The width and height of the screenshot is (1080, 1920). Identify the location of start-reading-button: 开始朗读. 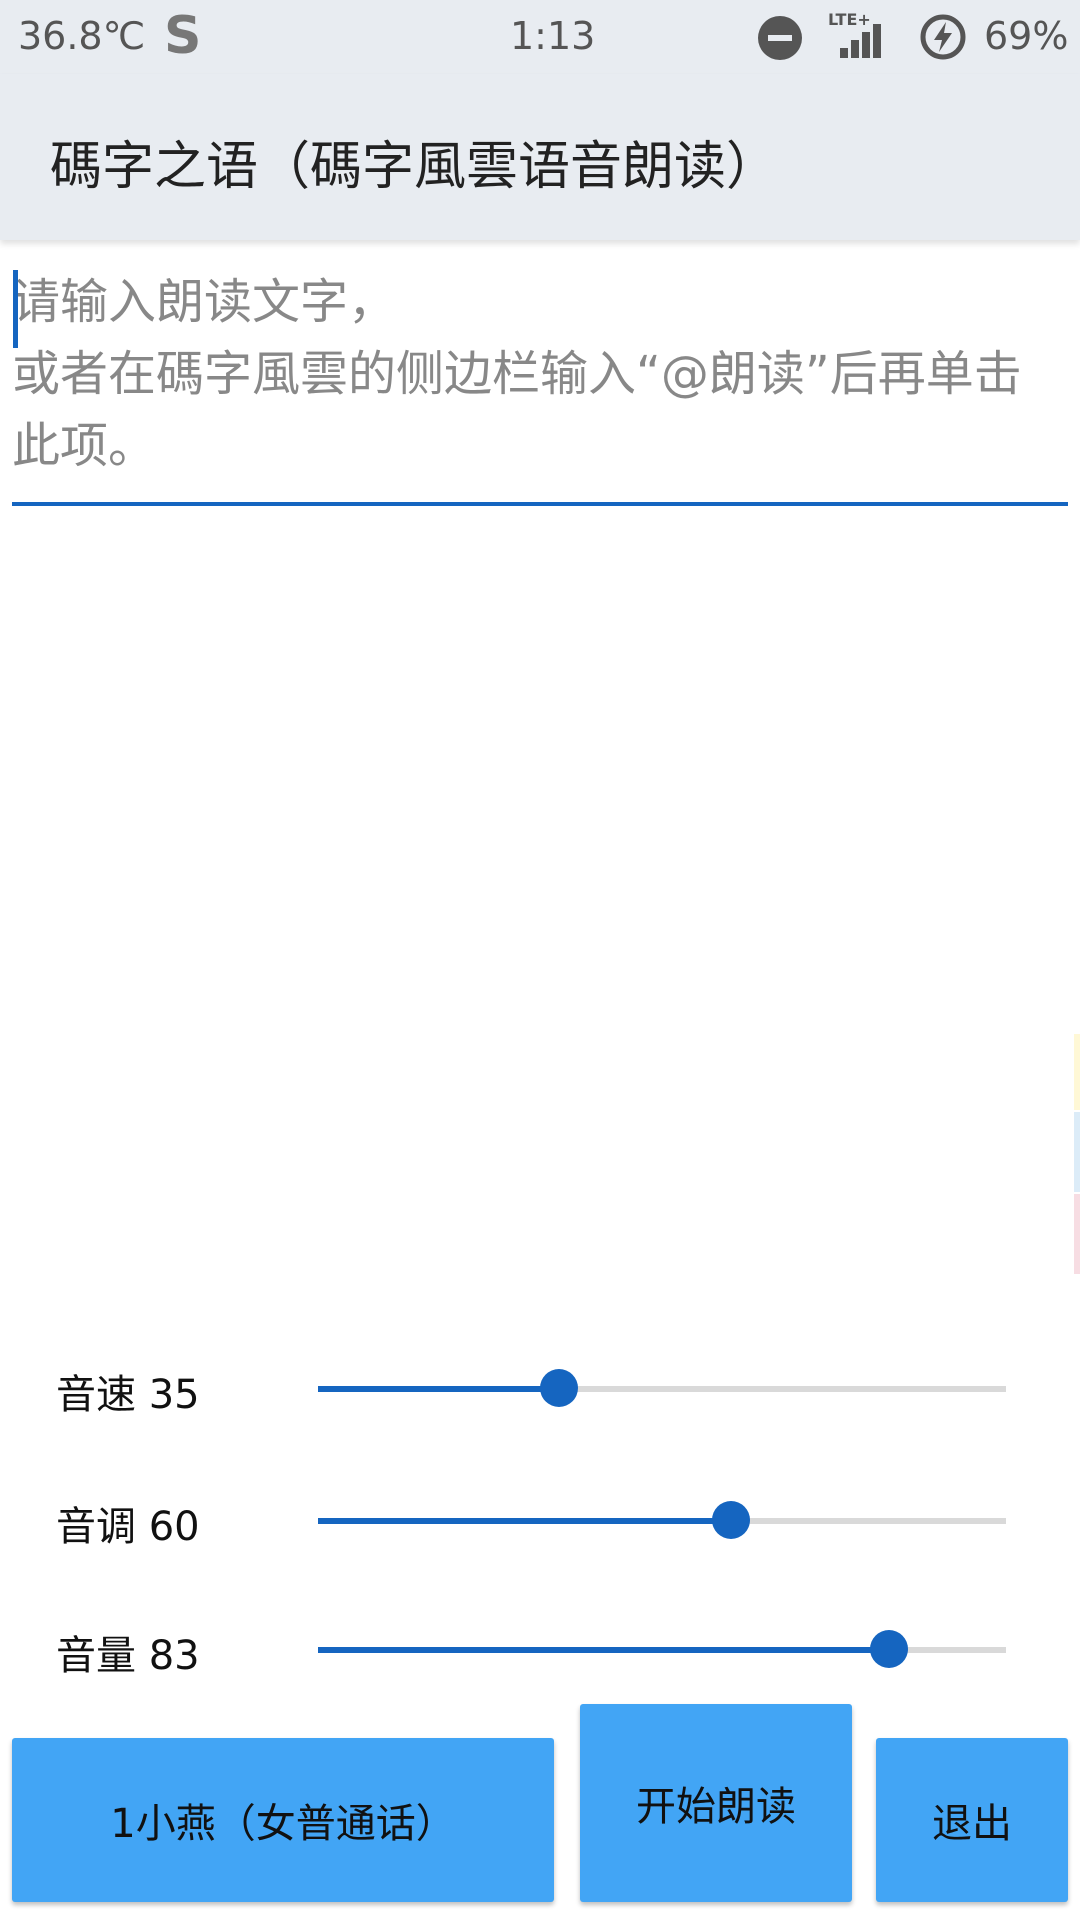
(716, 1803).